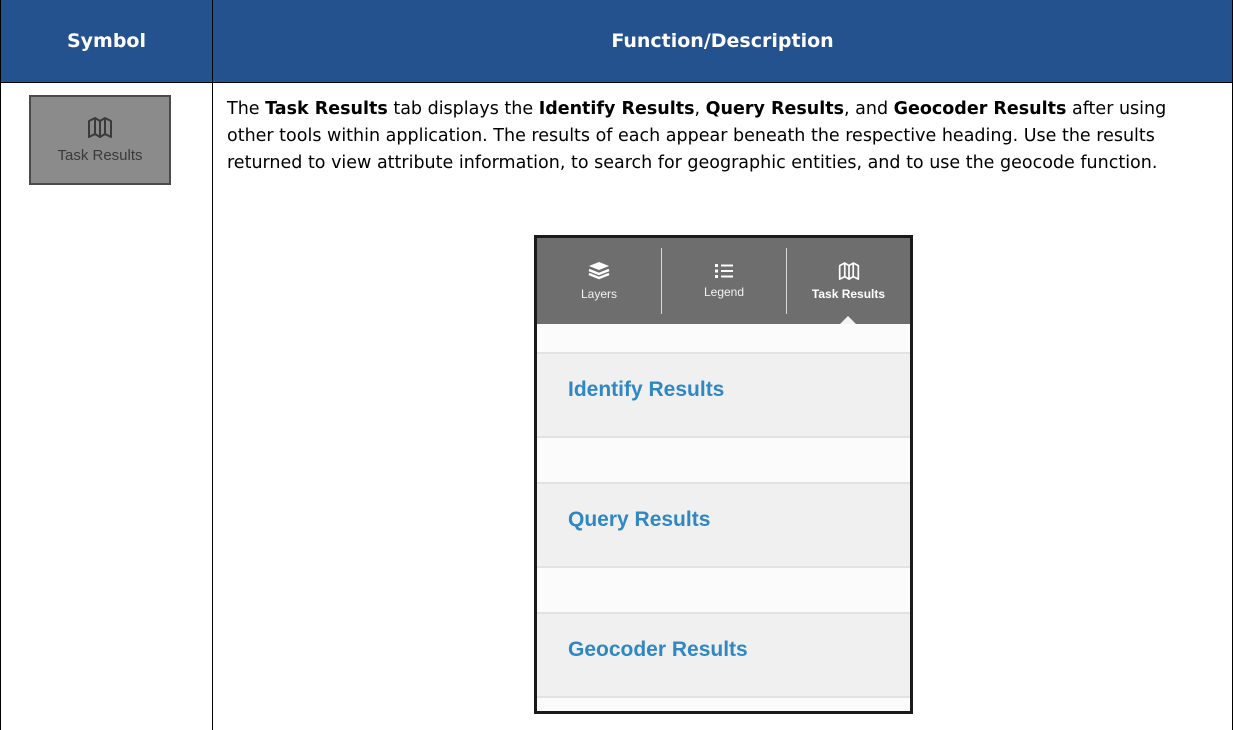  I want to click on symbol-label: Task Results, so click(100, 155).